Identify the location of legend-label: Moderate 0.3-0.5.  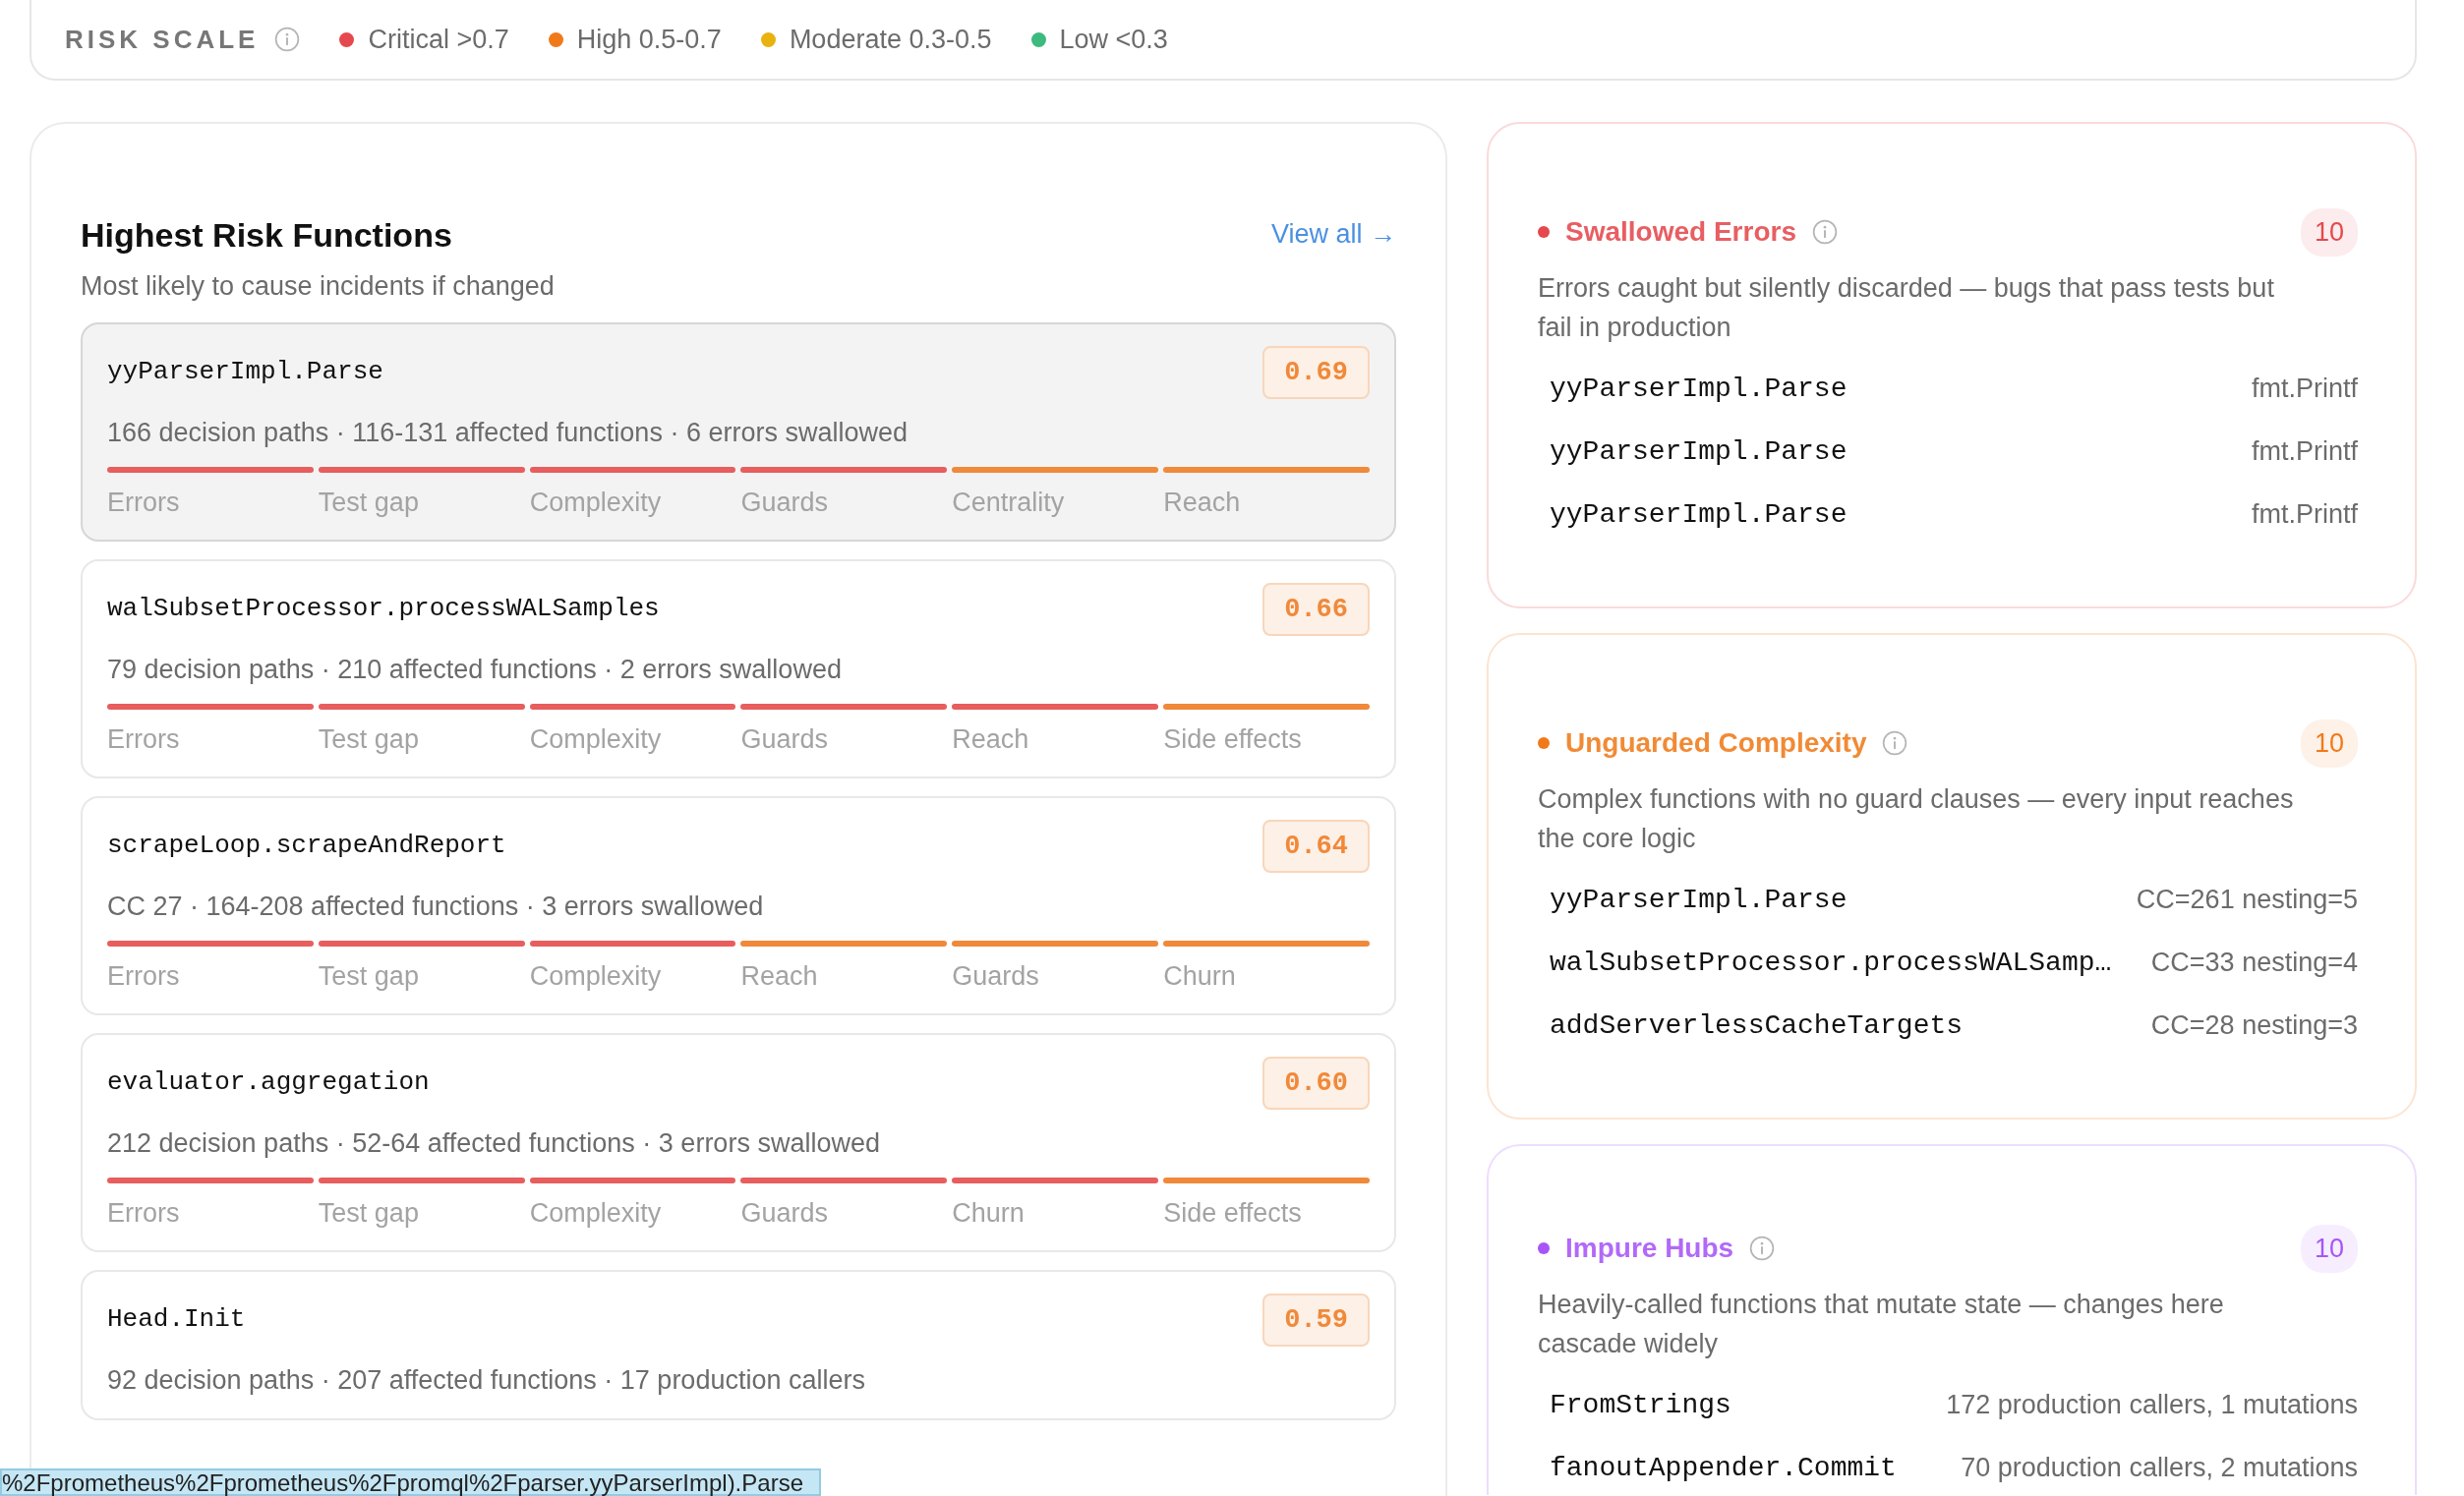
(890, 39).